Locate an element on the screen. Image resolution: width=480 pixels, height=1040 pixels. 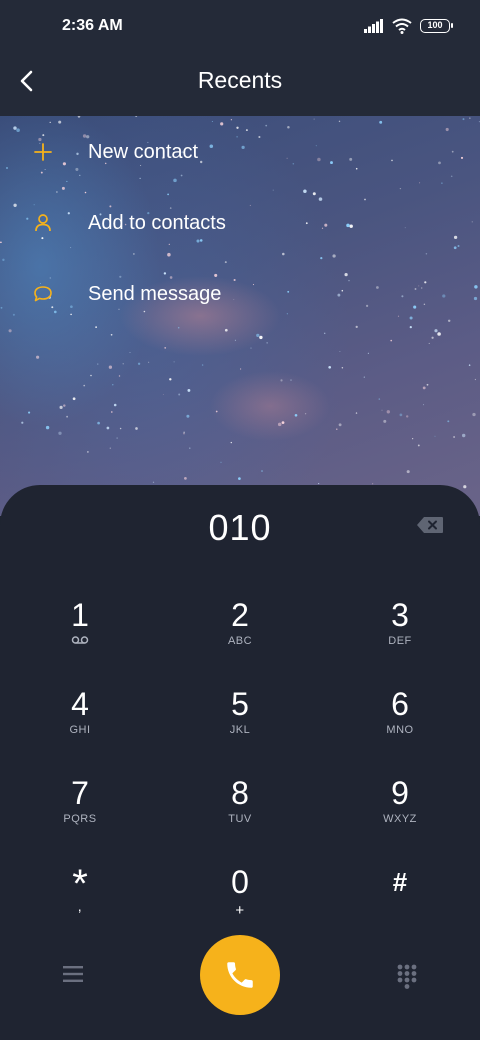
key-digit: 0 is located at coordinates (240, 882).